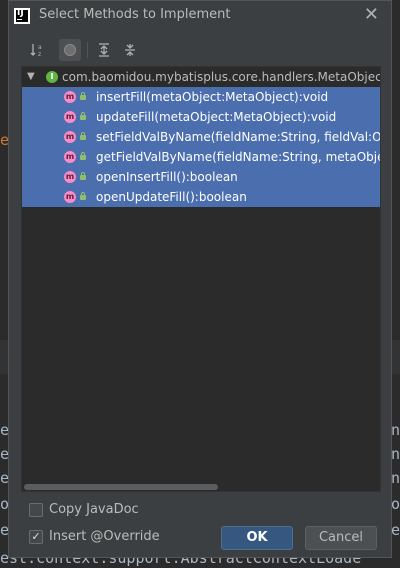 Image resolution: width=400 pixels, height=568 pixels. What do you see at coordinates (341, 538) in the screenshot?
I see `cancel-button: Cancel` at bounding box center [341, 538].